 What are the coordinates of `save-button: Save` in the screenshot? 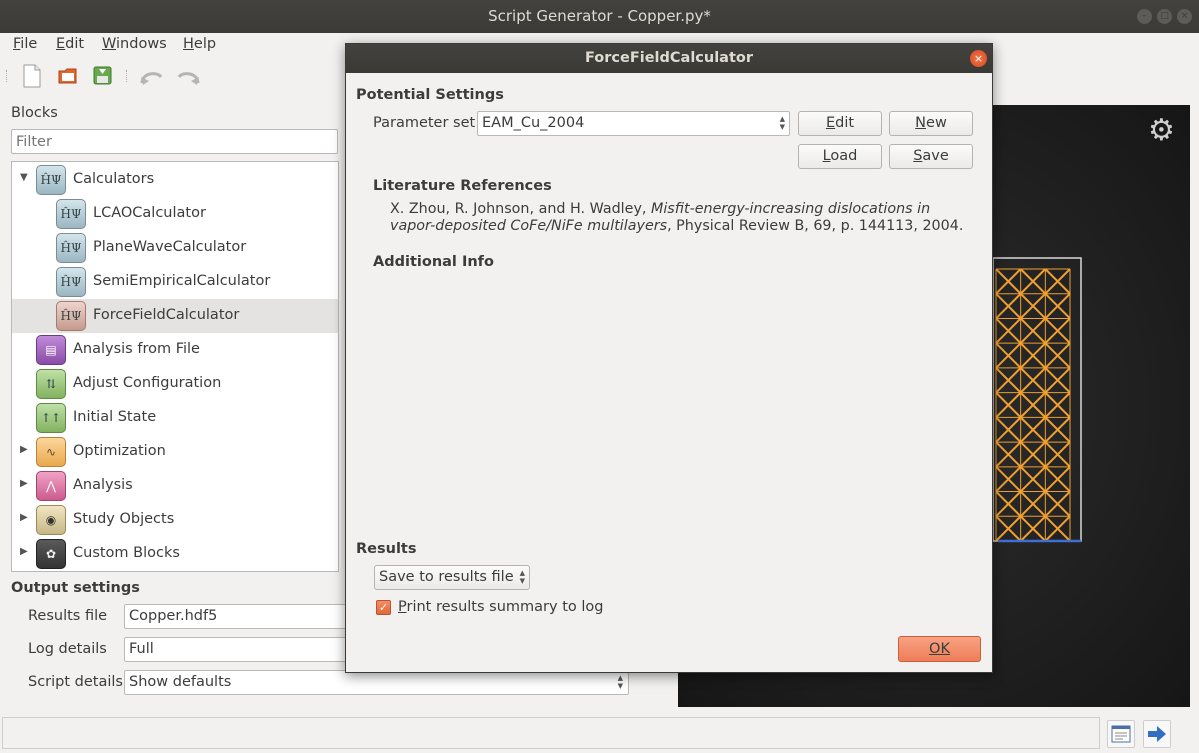 It's located at (931, 156).